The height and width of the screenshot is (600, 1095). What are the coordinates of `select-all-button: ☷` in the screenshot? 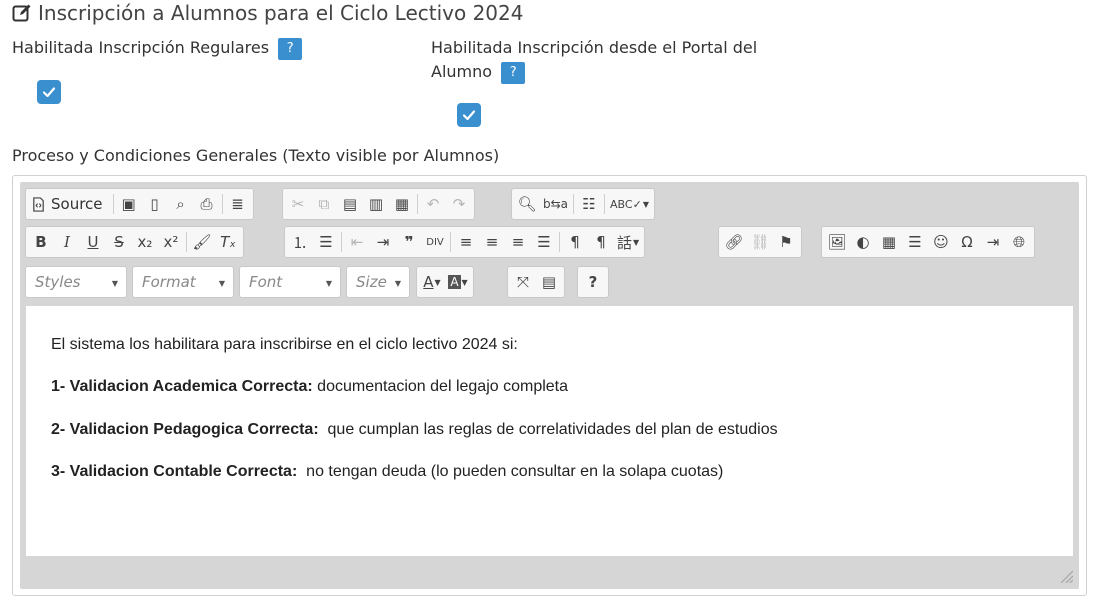 It's located at (589, 204).